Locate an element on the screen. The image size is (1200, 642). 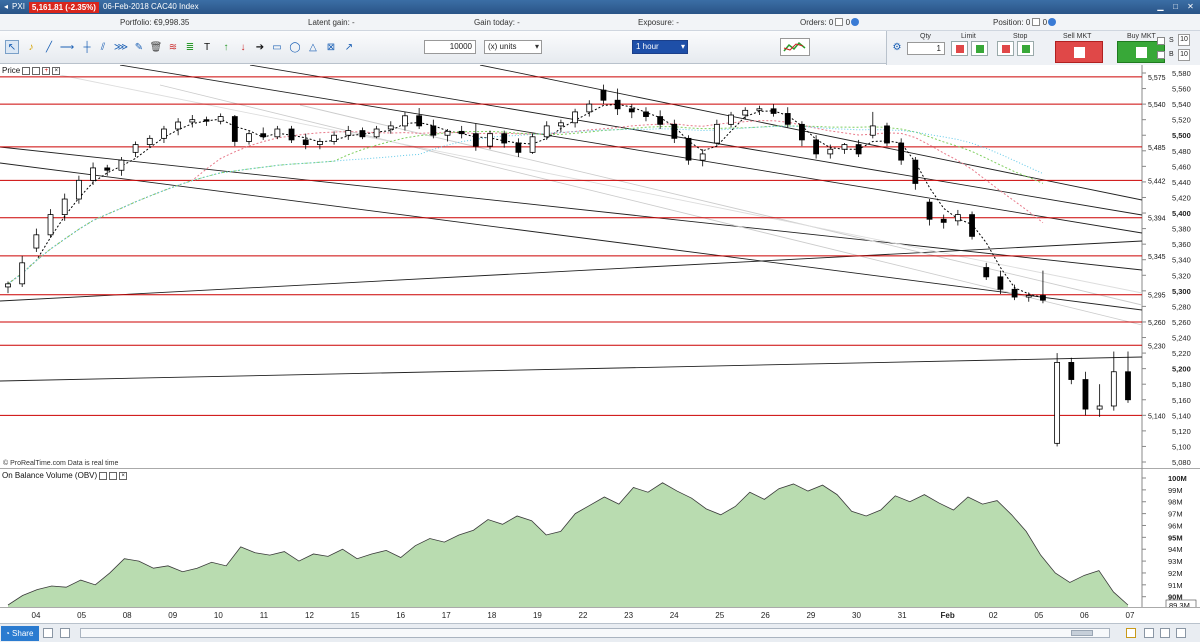
rectangle-tool-icon: ▭ is located at coordinates (277, 47).